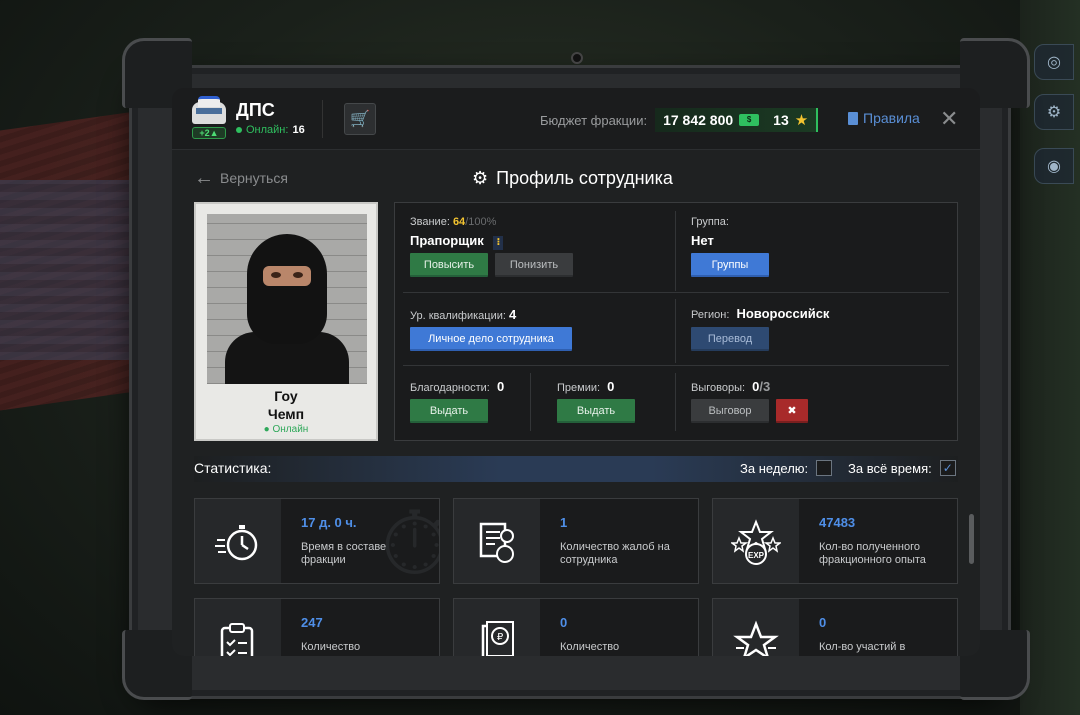 The width and height of the screenshot is (1080, 715). I want to click on employee-first-name: Гоу, so click(286, 396).